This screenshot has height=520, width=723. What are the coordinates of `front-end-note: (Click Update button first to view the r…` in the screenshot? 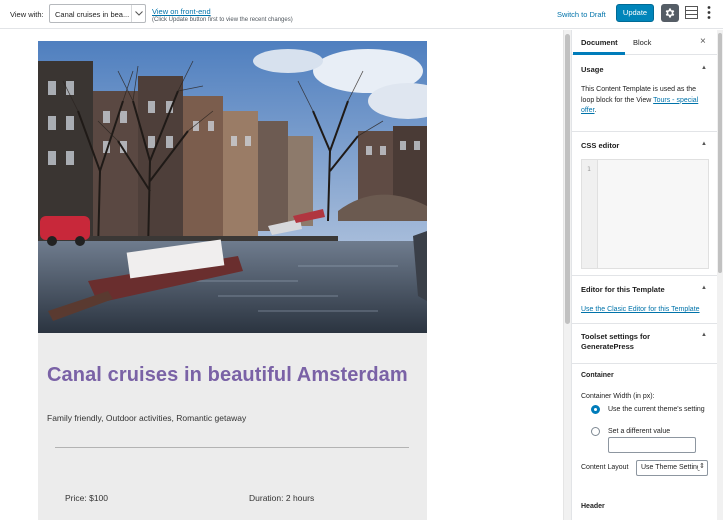 It's located at (222, 20).